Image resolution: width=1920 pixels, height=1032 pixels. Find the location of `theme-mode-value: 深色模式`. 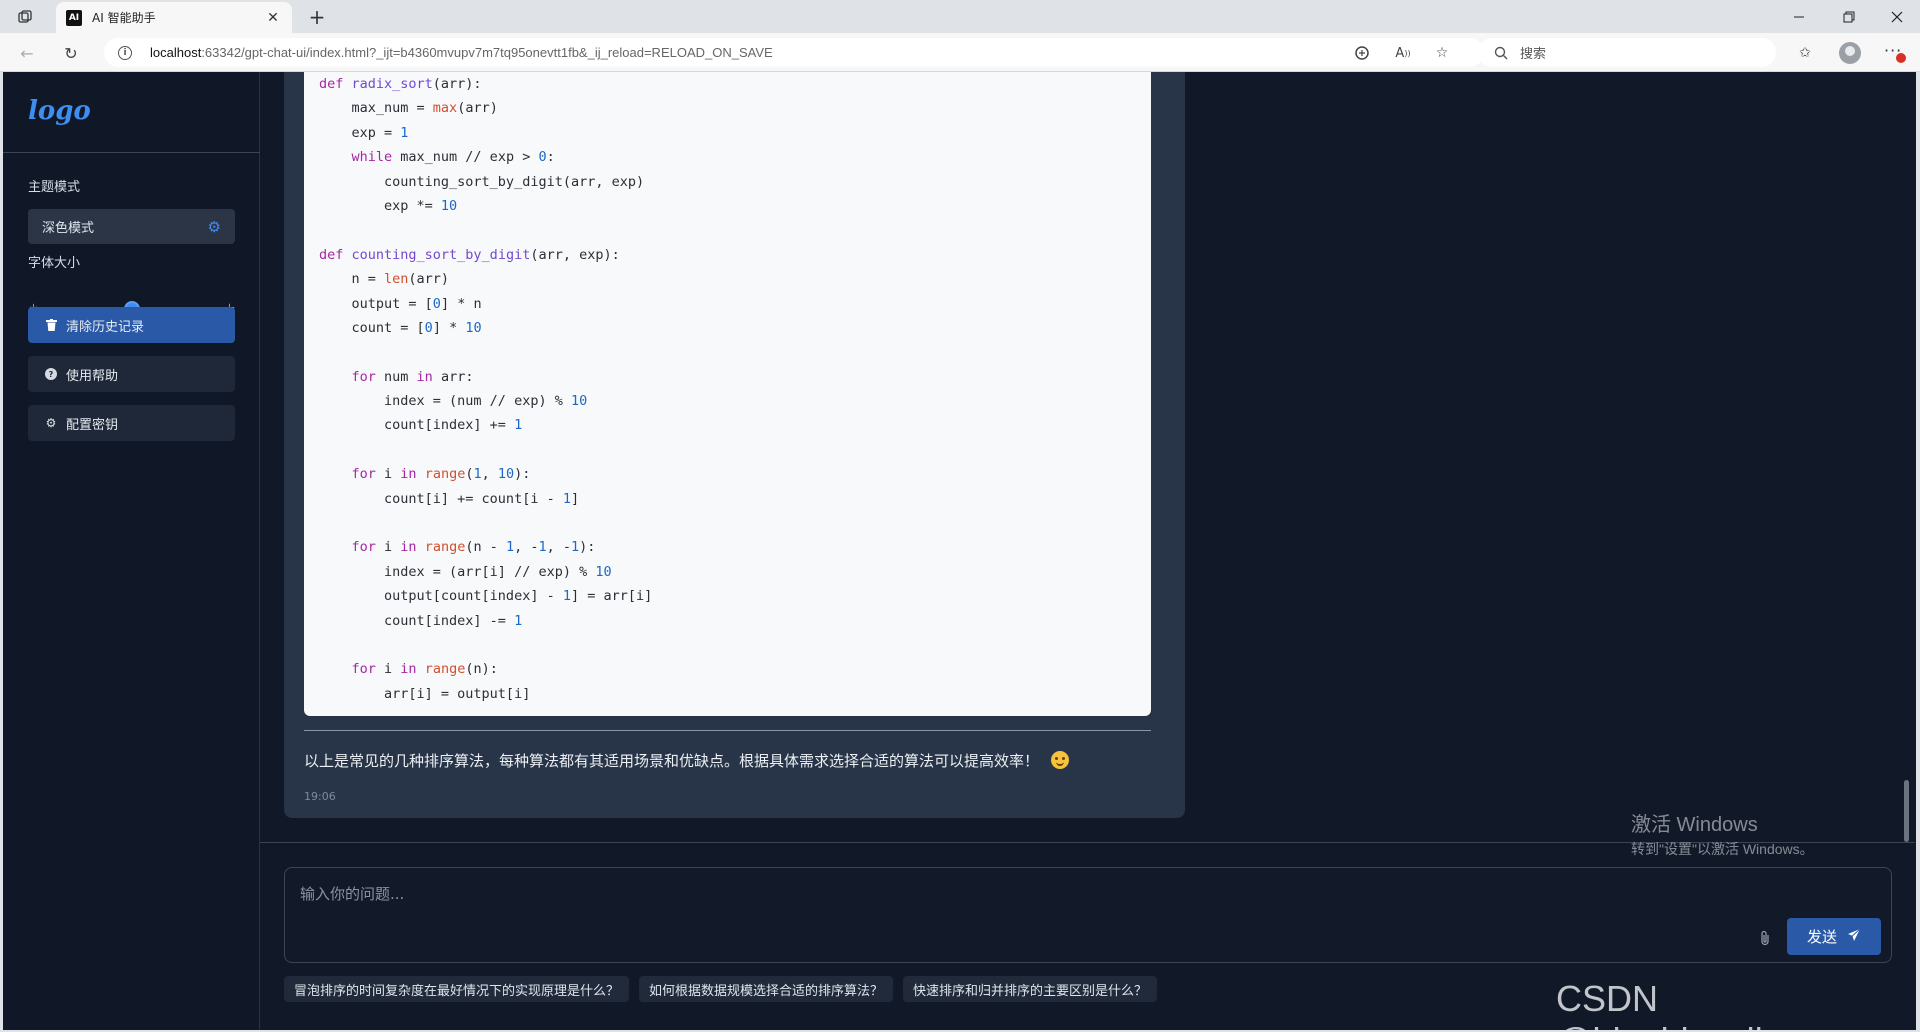

theme-mode-value: 深色模式 is located at coordinates (68, 228).